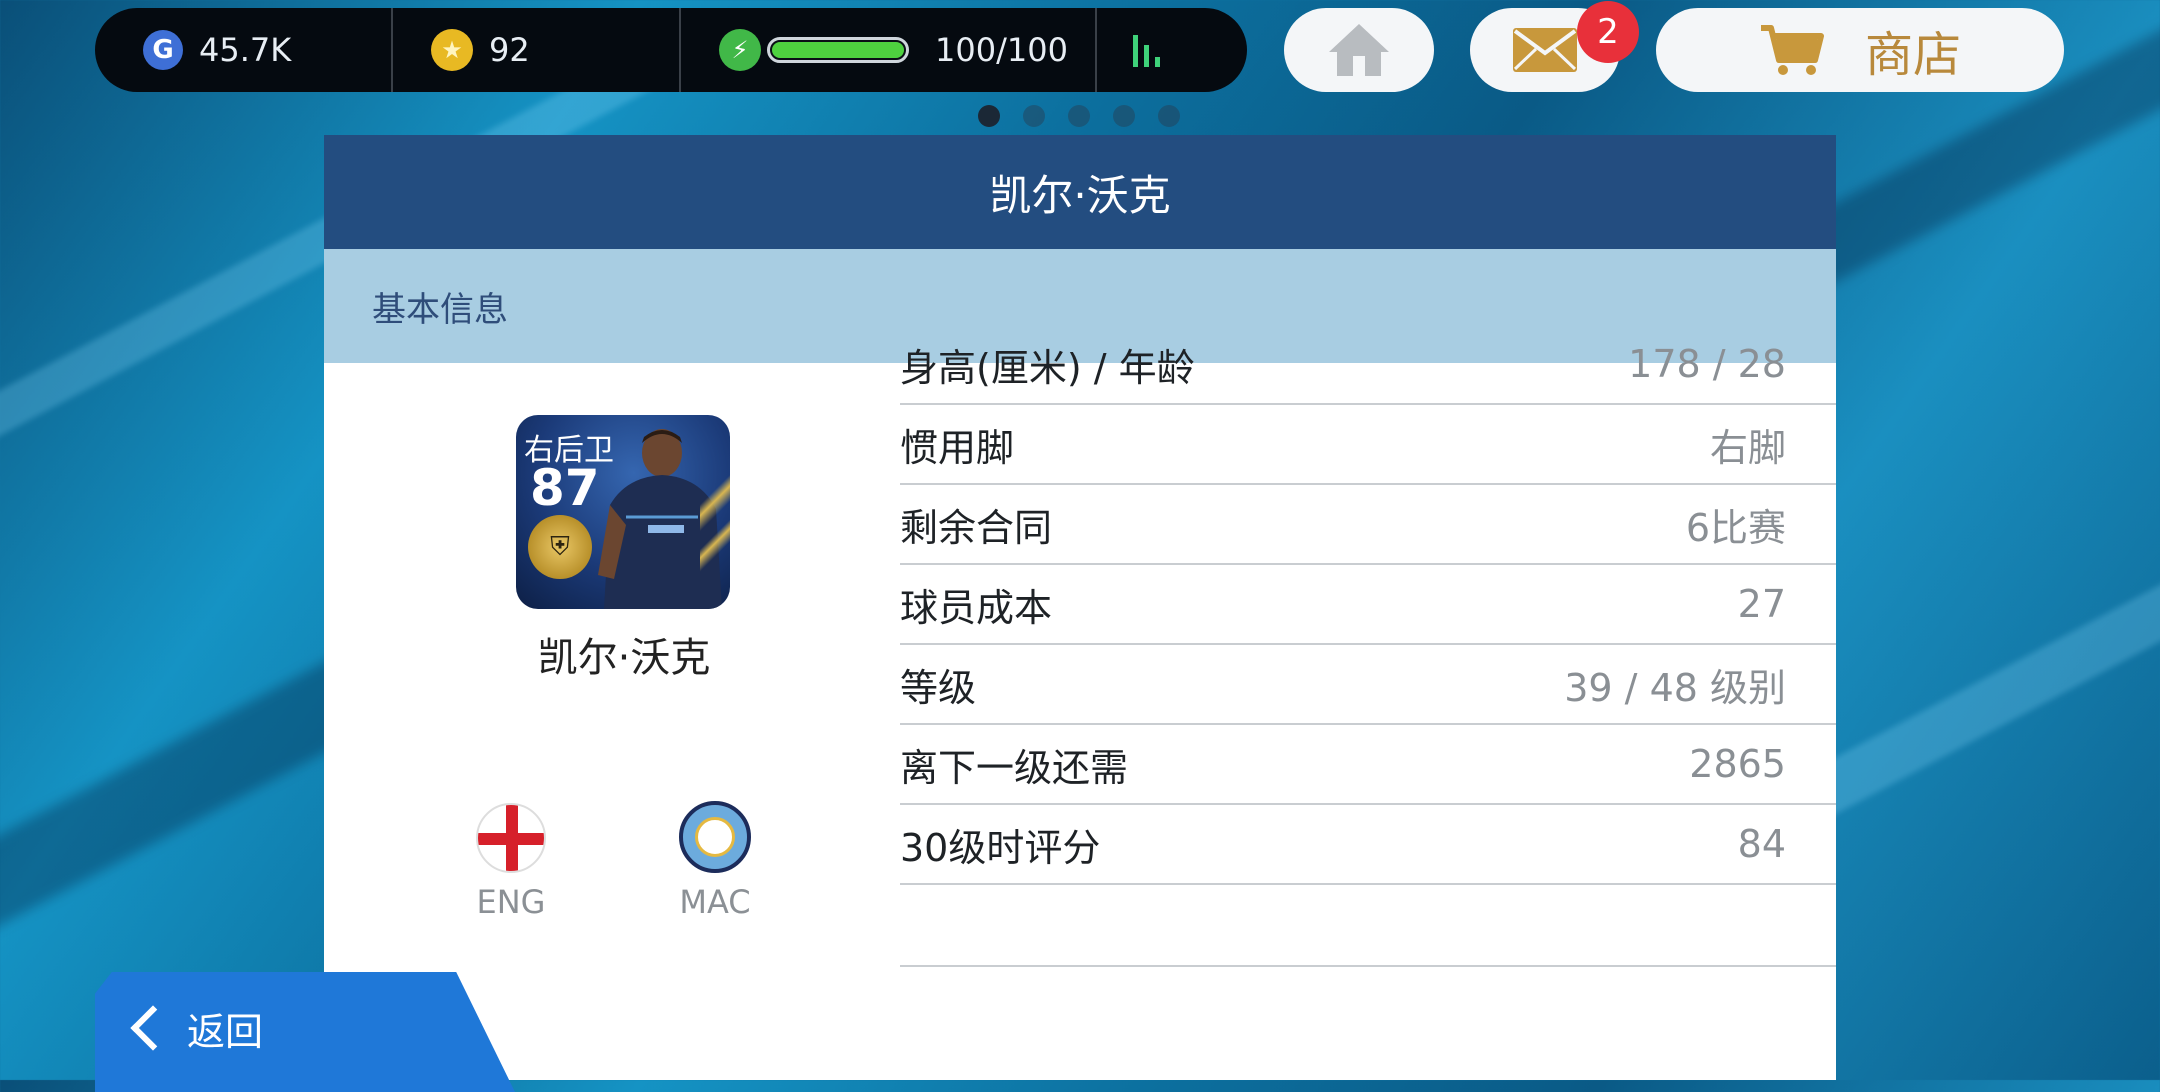 The height and width of the screenshot is (1092, 2160). I want to click on section-title: 基本信息, so click(440, 309).